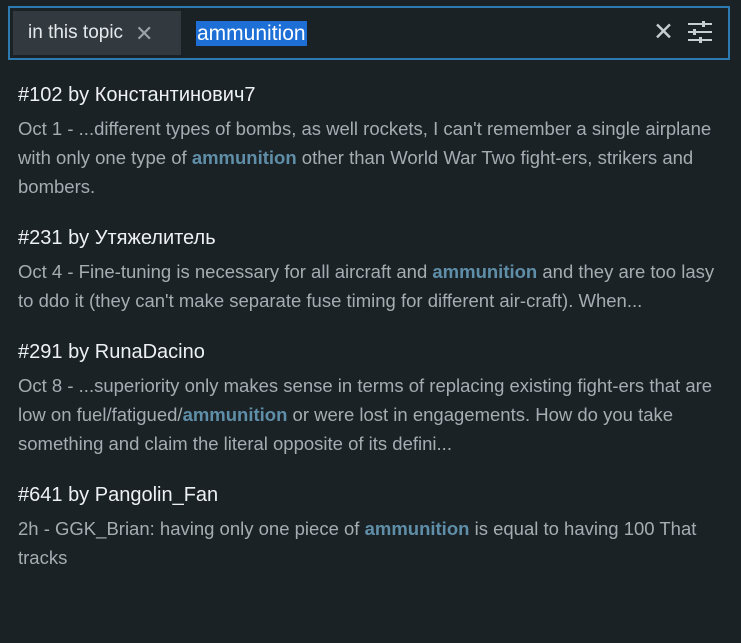  Describe the element at coordinates (40, 352) in the screenshot. I see `post-number: #291` at that location.